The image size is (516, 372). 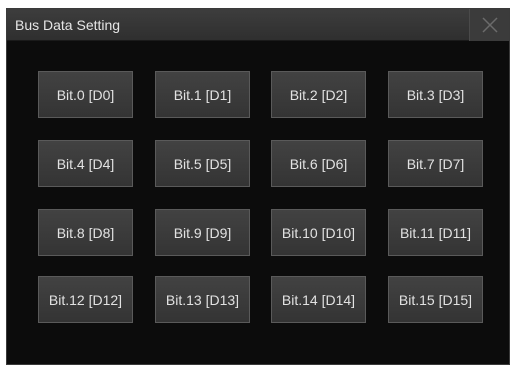 I want to click on bit-7-button: Bit.7 [D7], so click(x=435, y=163).